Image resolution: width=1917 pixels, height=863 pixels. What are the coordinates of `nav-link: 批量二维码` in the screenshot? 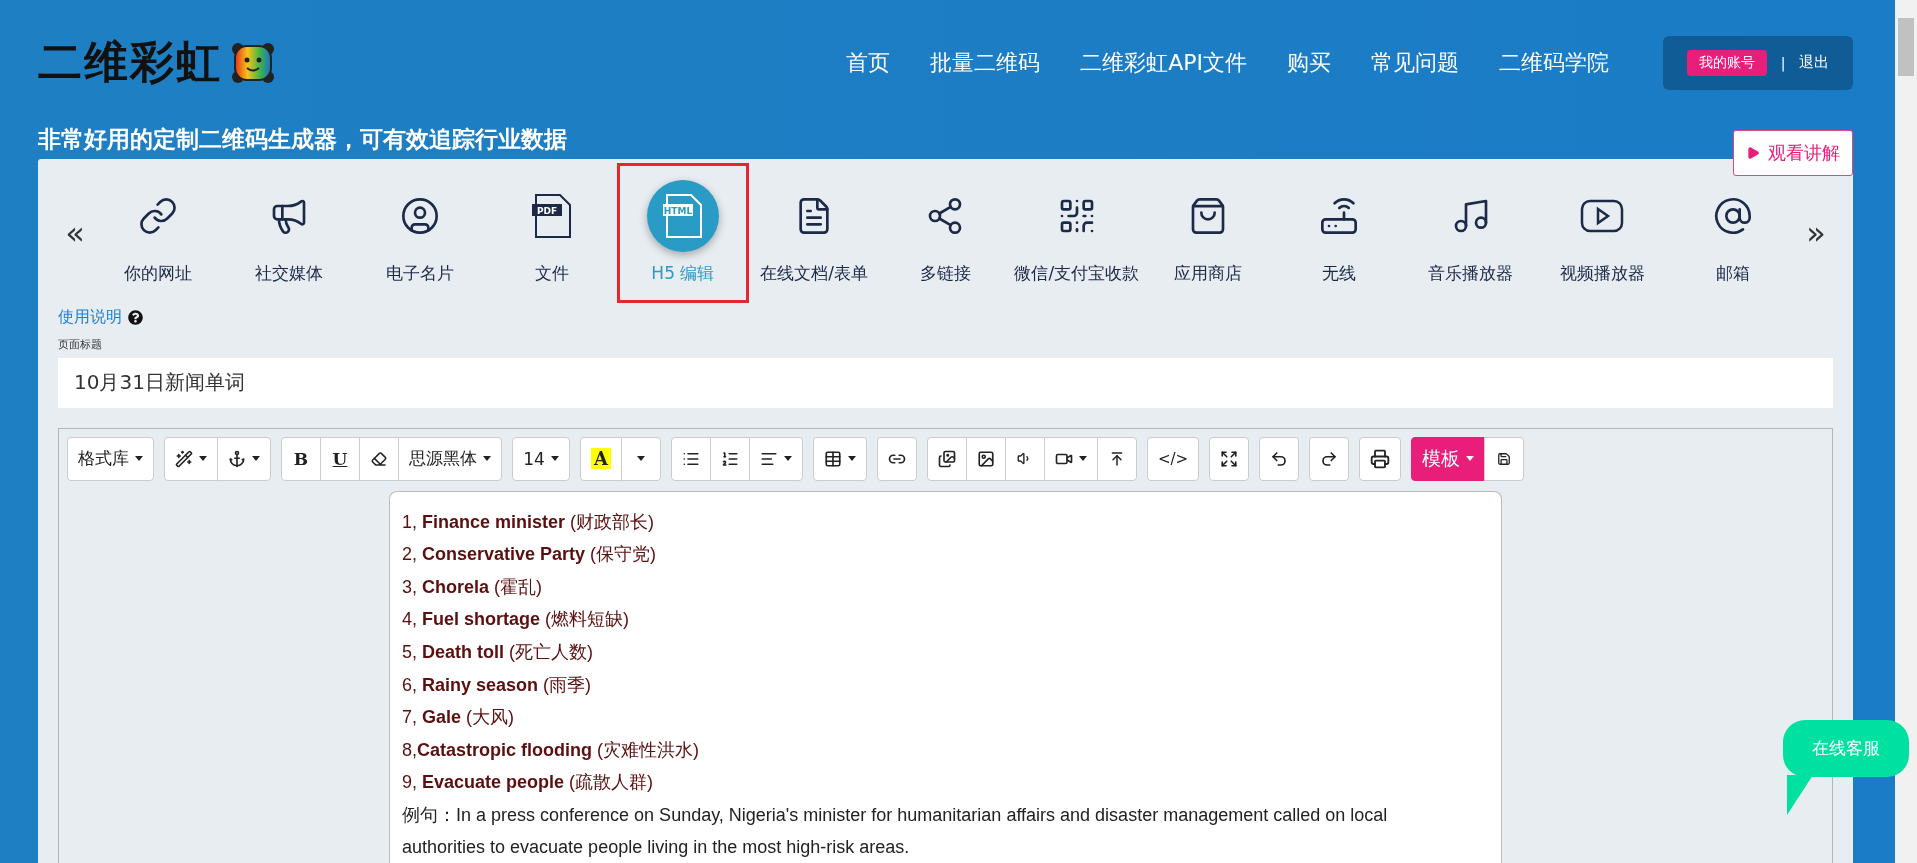 It's located at (985, 62).